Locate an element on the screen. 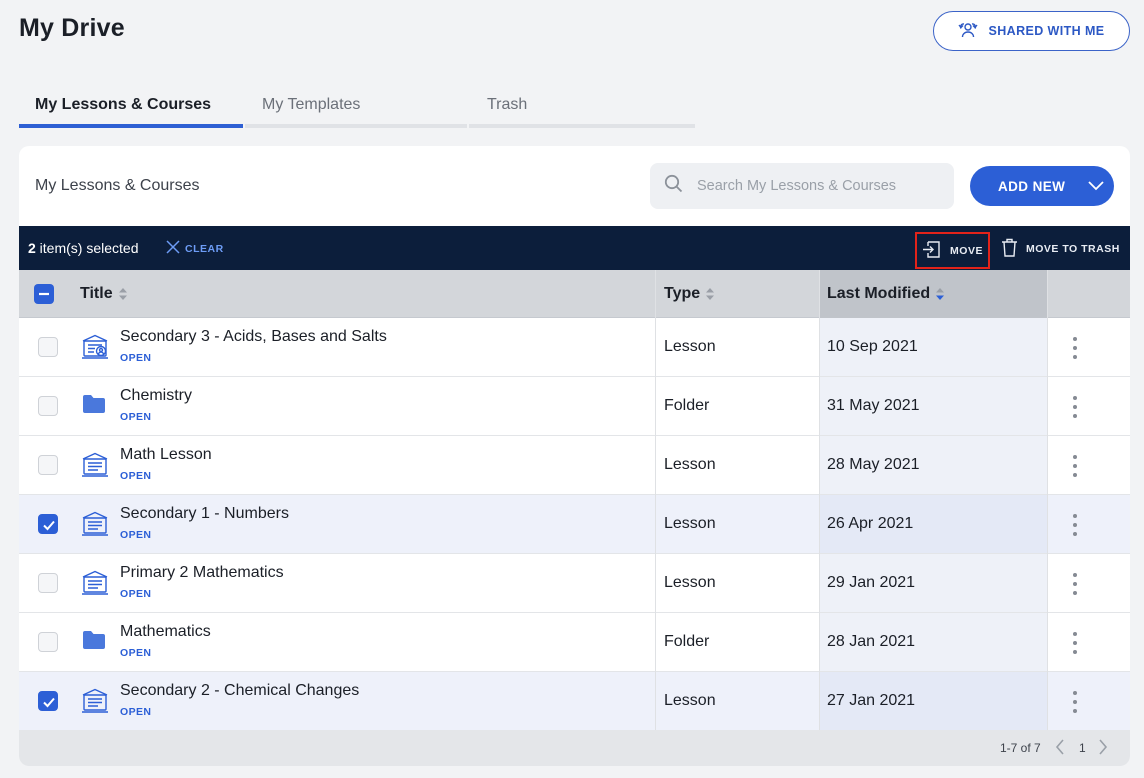 The image size is (1144, 778). shared-with-me-label: SHARED WITH ME is located at coordinates (1046, 31).